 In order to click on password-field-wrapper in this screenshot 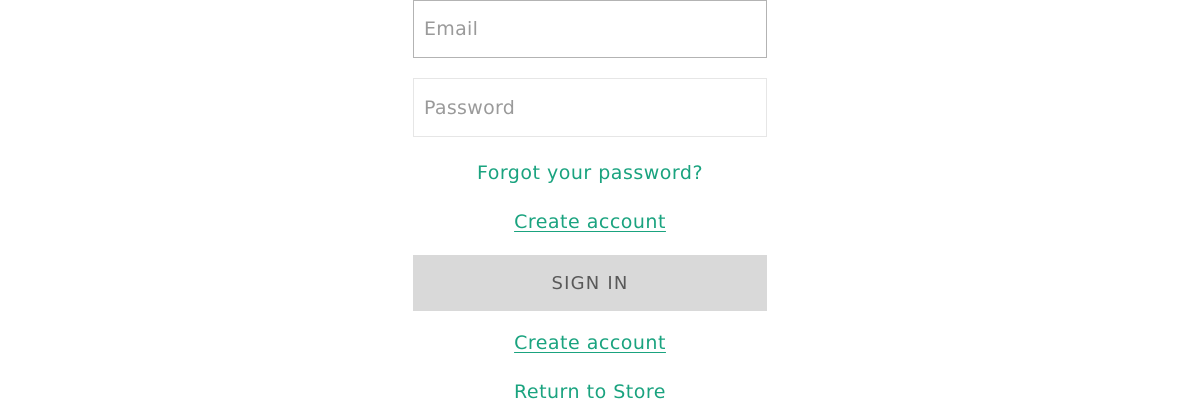, I will do `click(590, 107)`.